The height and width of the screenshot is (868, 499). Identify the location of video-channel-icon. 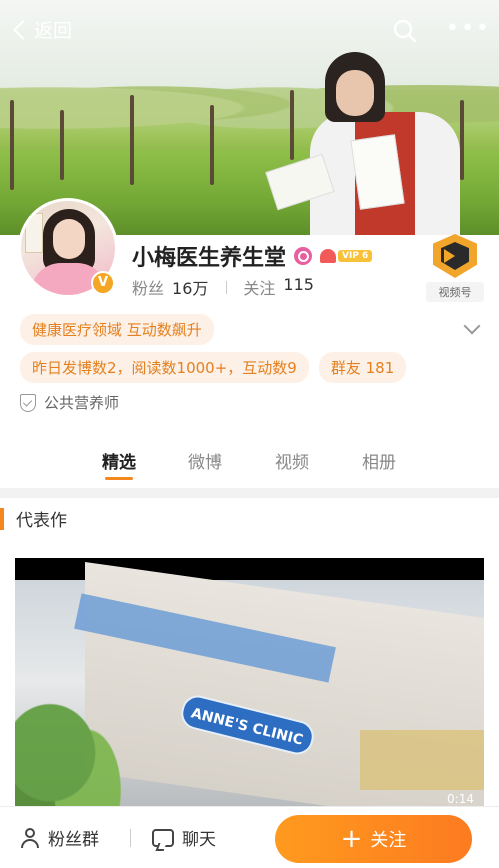
(455, 256).